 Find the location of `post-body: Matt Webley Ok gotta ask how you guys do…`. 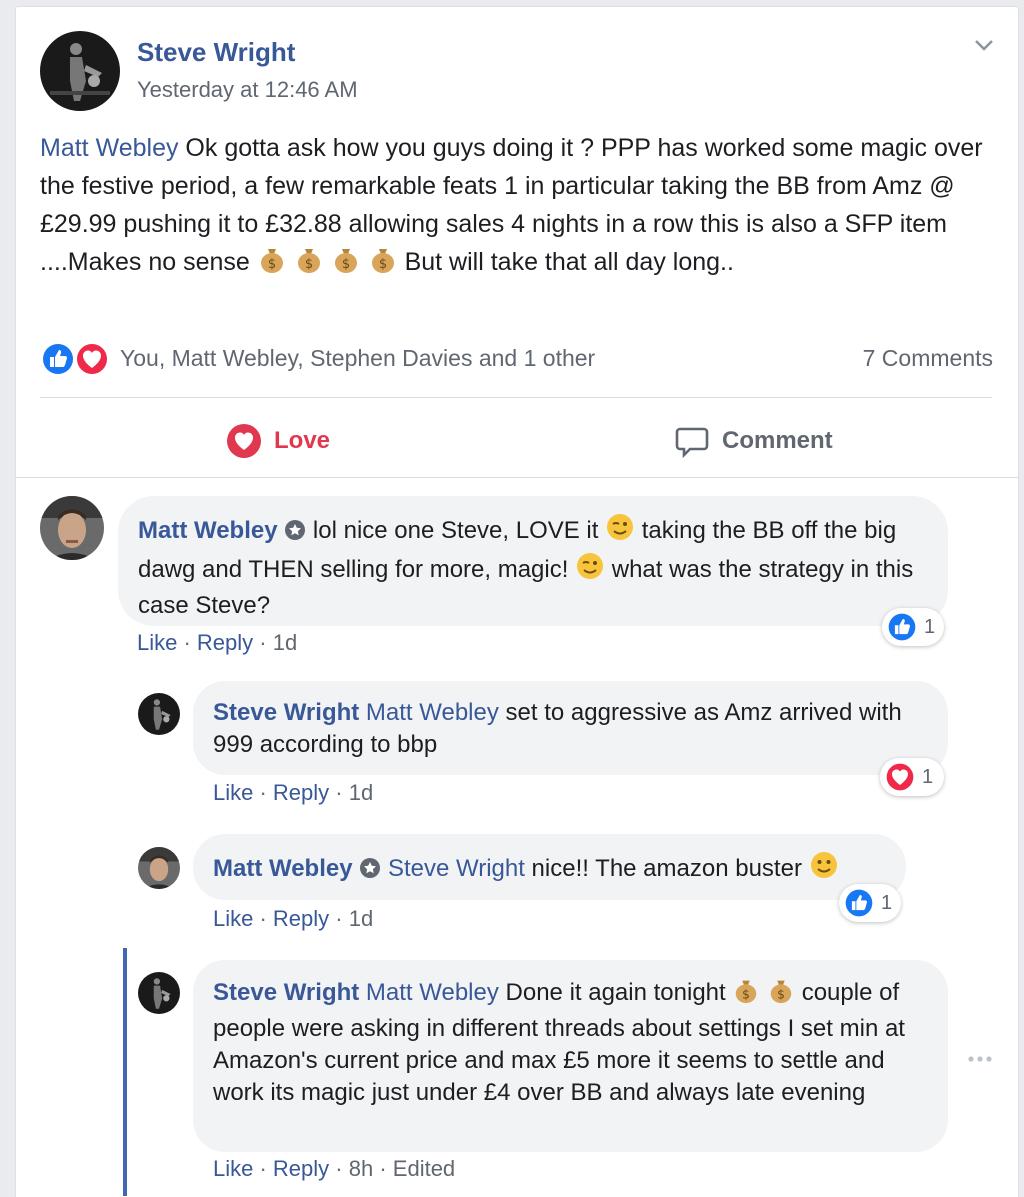

post-body: Matt Webley Ok gotta ask how you guys do… is located at coordinates (520, 207).